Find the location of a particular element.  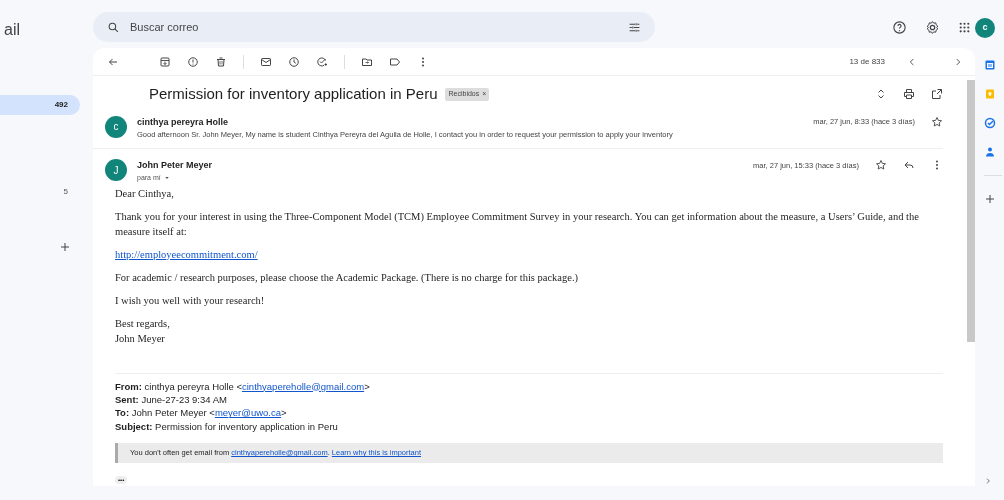

print-icon is located at coordinates (909, 94).